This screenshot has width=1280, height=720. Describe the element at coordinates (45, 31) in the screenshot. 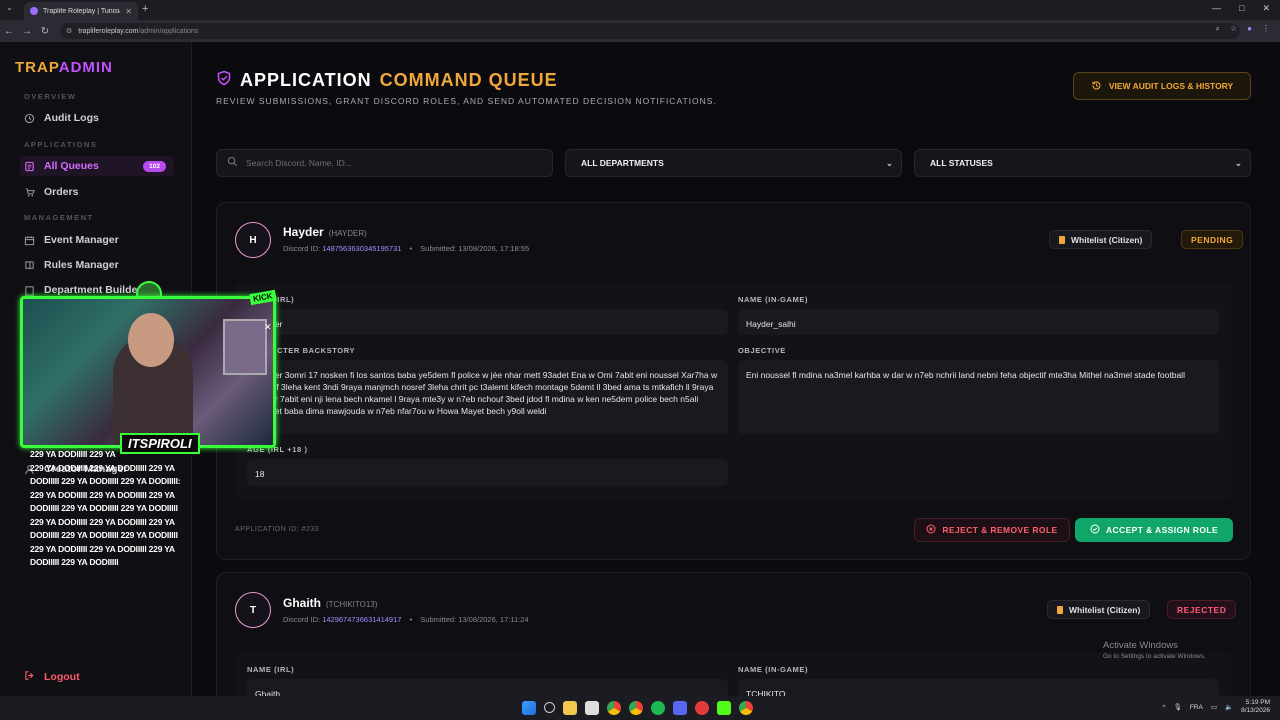

I see `reload-icon: ↻` at that location.